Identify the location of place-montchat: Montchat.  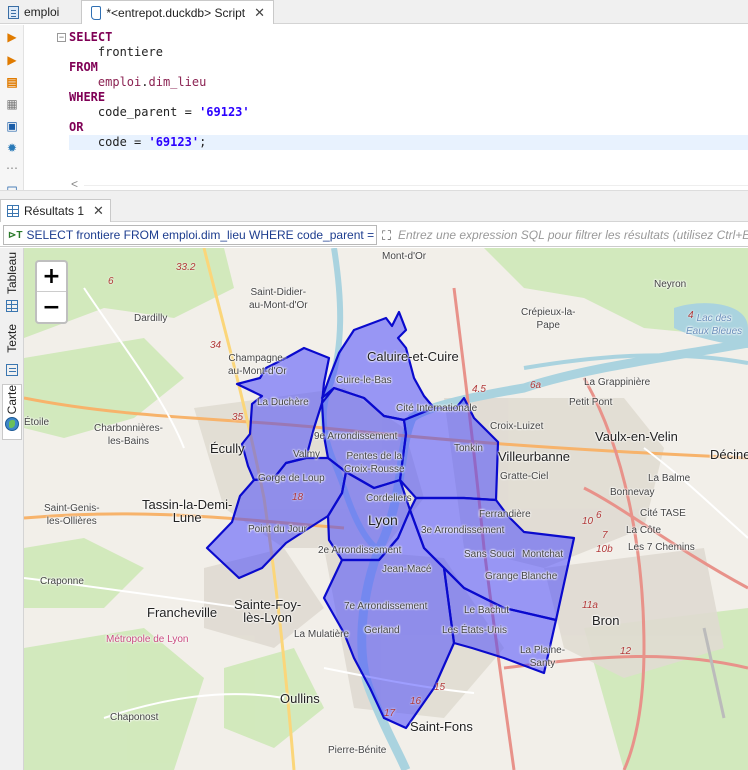
(543, 554).